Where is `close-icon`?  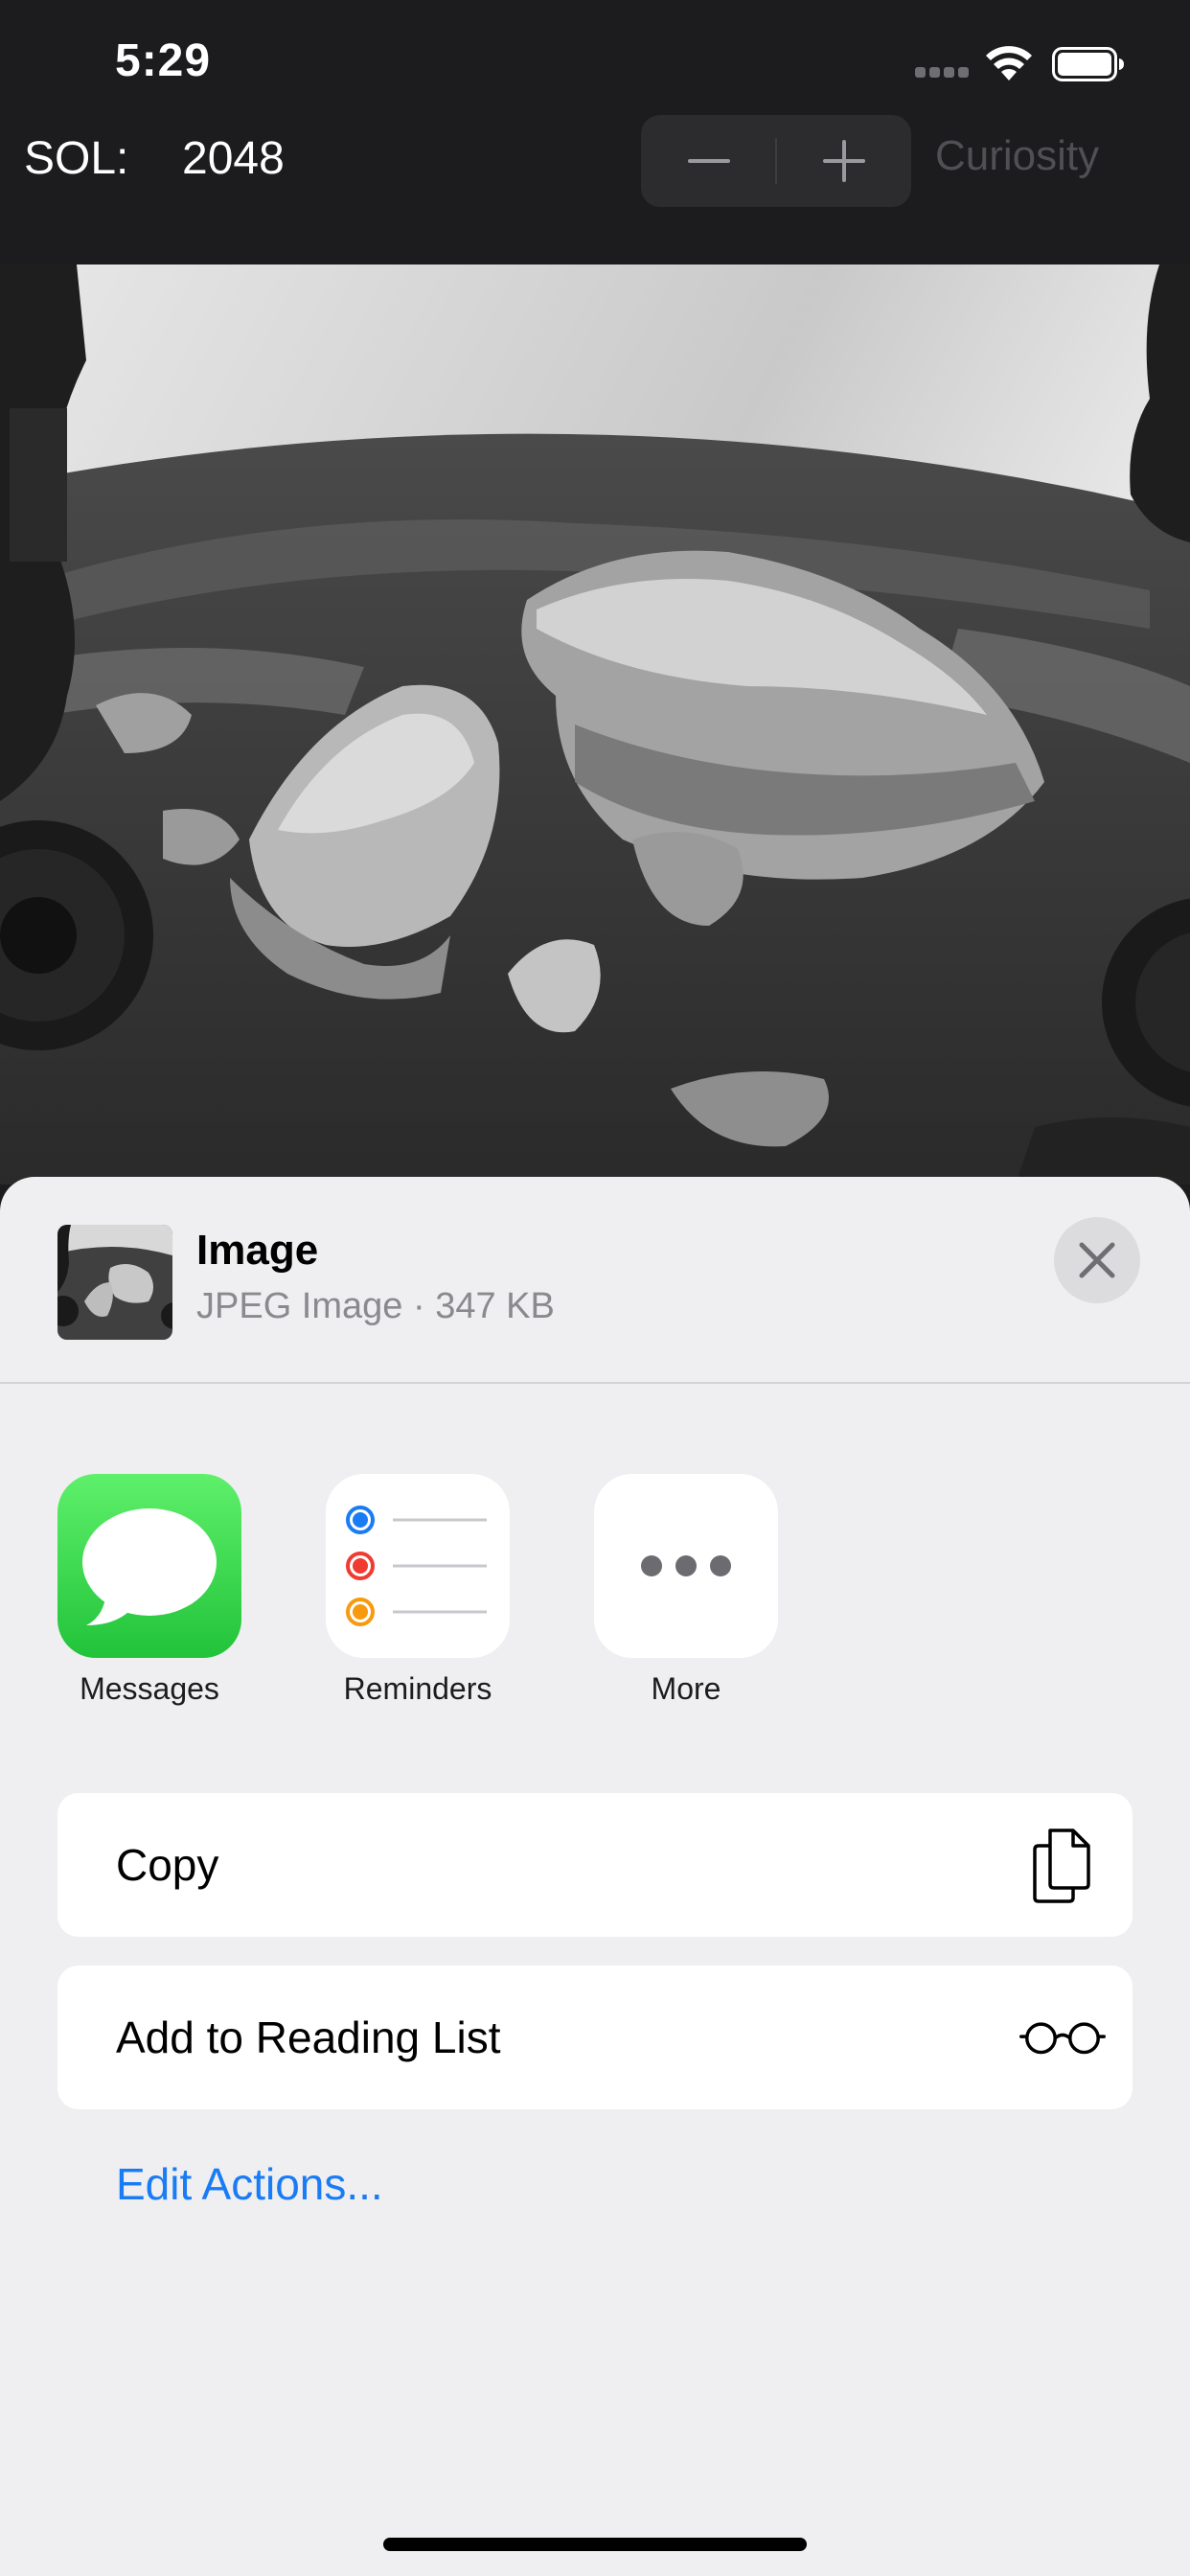 close-icon is located at coordinates (1097, 1260).